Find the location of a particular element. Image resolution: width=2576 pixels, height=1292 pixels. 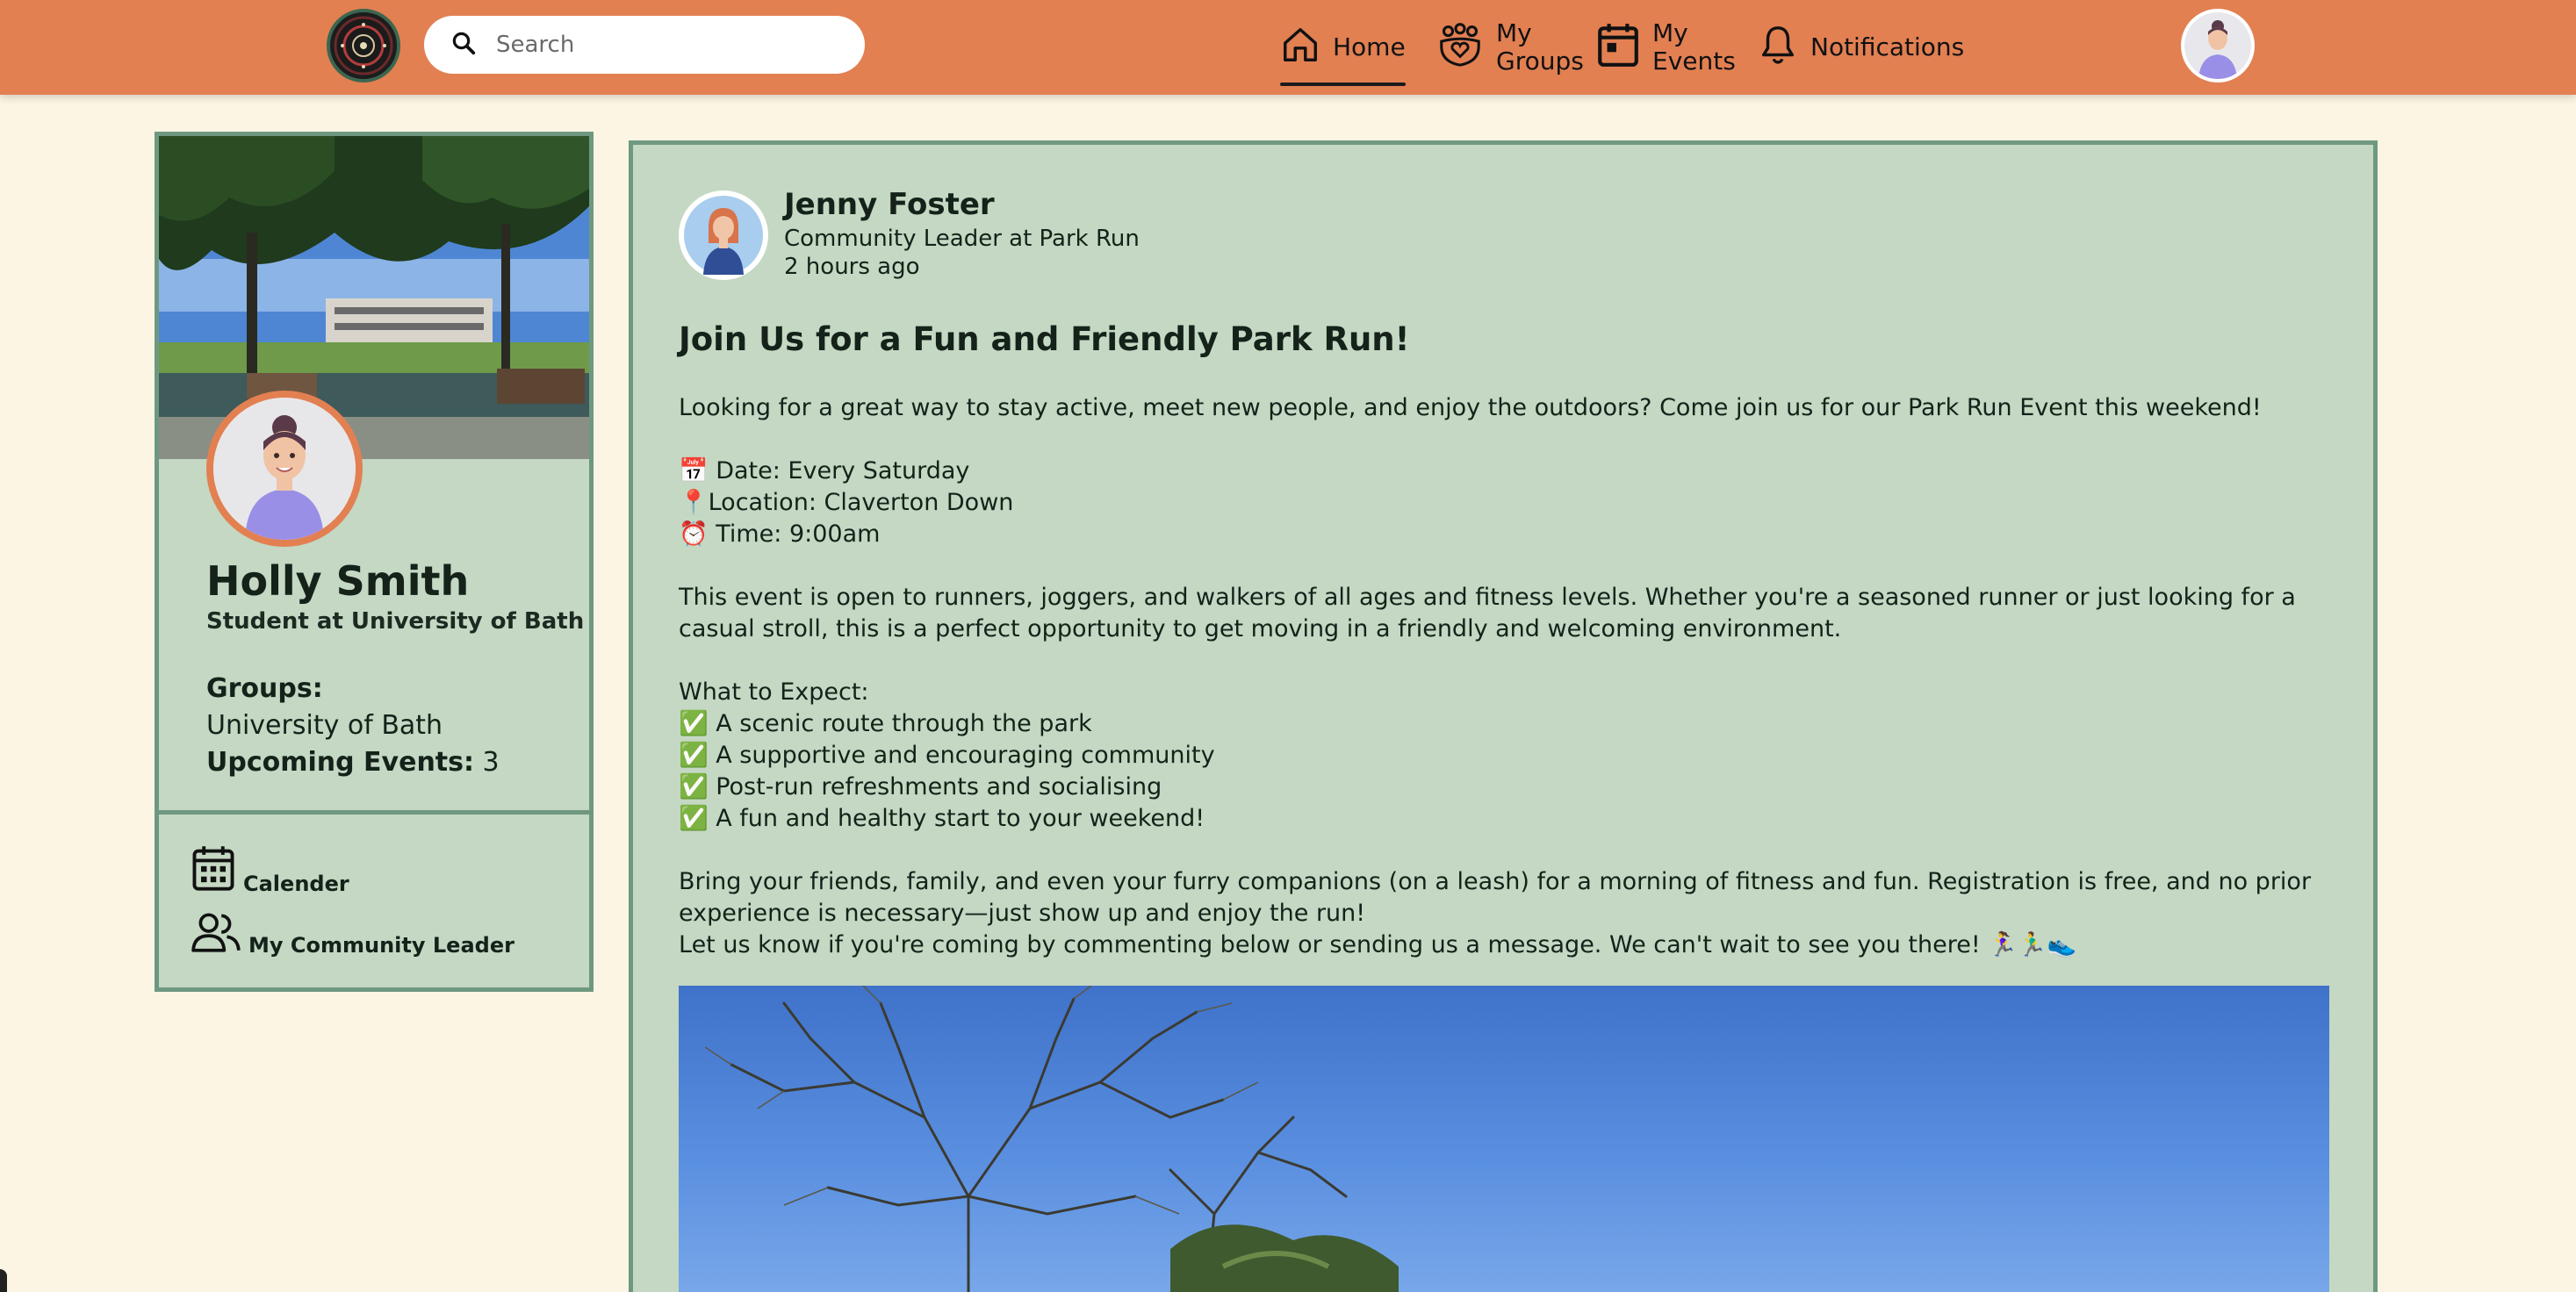

nav-my-groups: My Groups is located at coordinates (1510, 47).